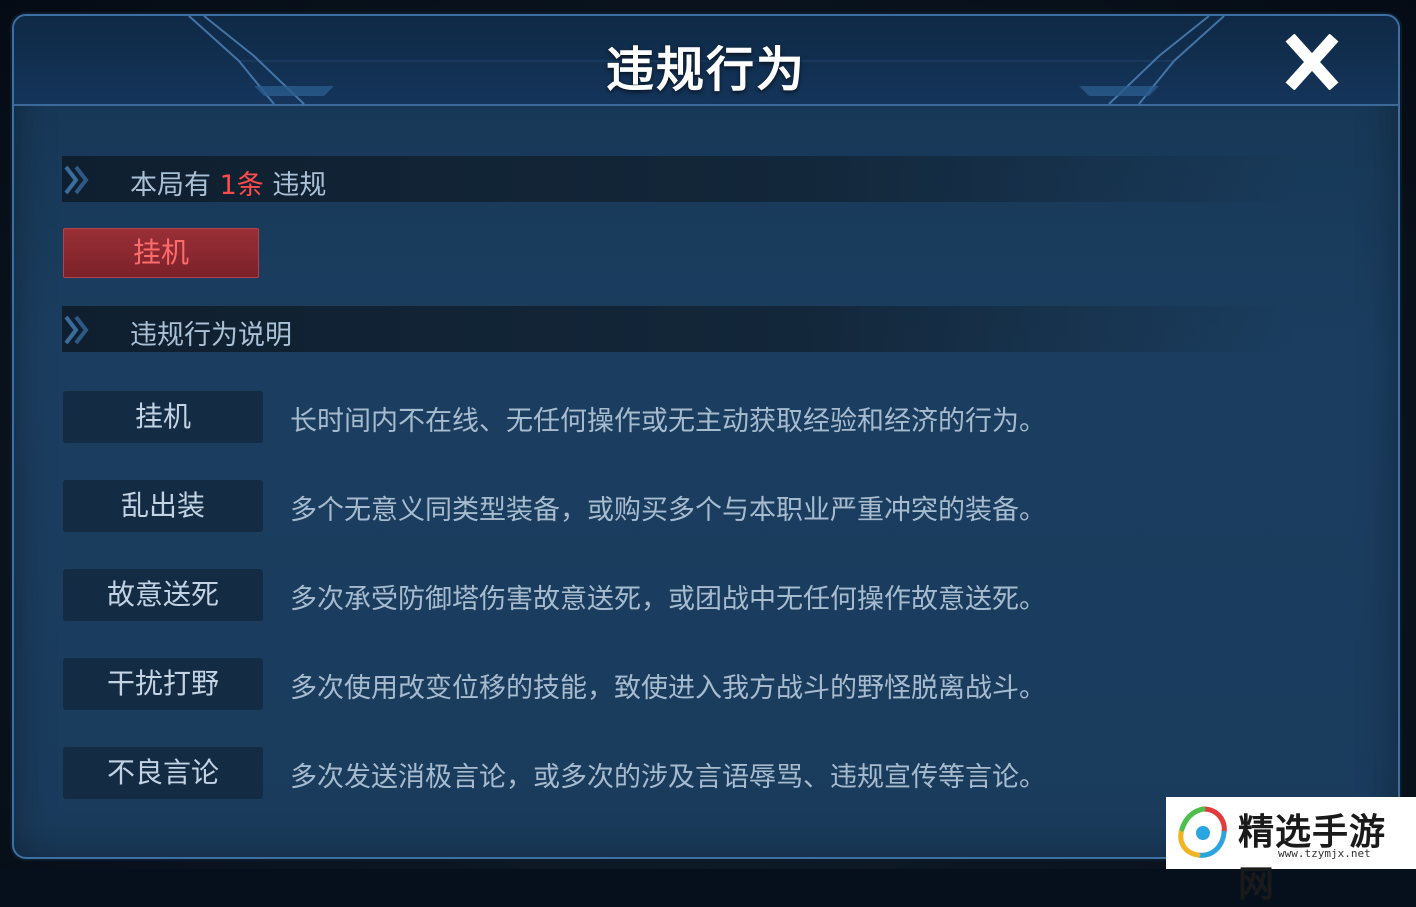  Describe the element at coordinates (668, 777) in the screenshot. I see `rule-description: 多次发送消极言论，或多次的涉及言语辱骂、违规宣传等言论。` at that location.